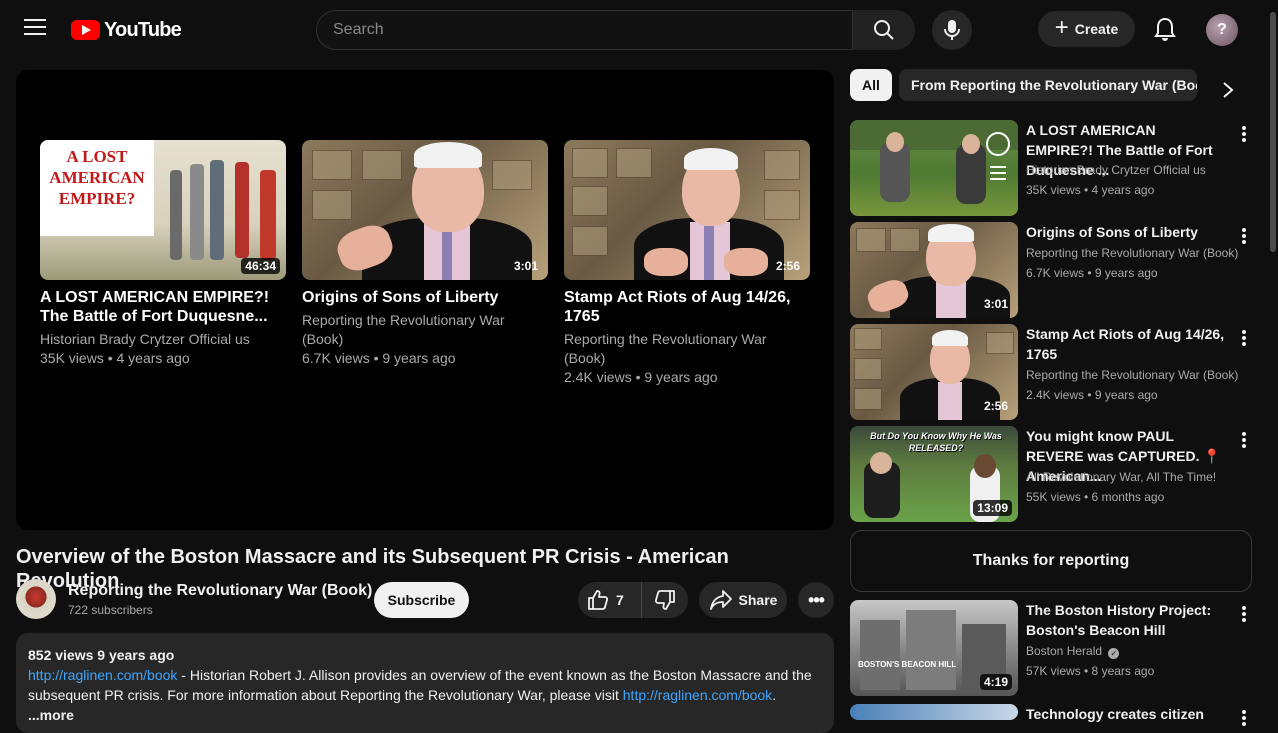 This screenshot has width=1278, height=733. Describe the element at coordinates (1095, 497) in the screenshot. I see `sidebar-meta: 55K views • 6 months ago` at that location.